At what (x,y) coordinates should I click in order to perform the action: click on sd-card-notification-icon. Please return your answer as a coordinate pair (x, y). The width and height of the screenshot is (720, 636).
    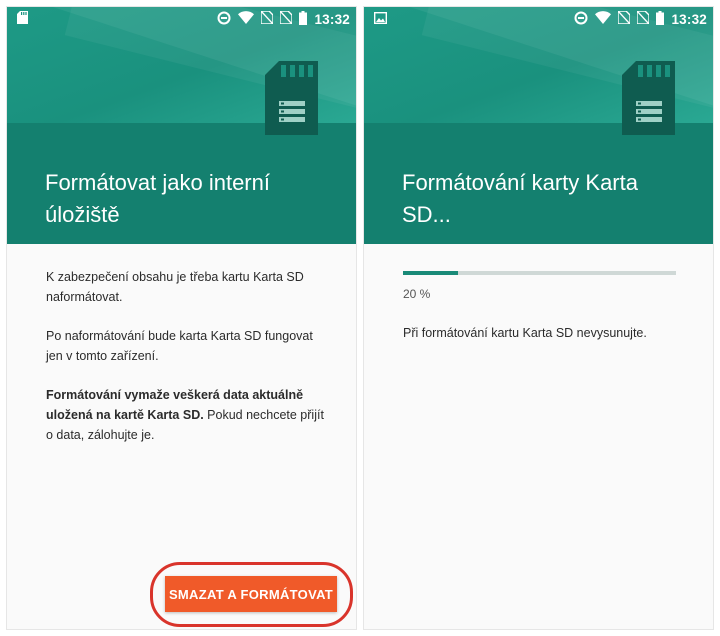
    Looking at the image, I should click on (22, 19).